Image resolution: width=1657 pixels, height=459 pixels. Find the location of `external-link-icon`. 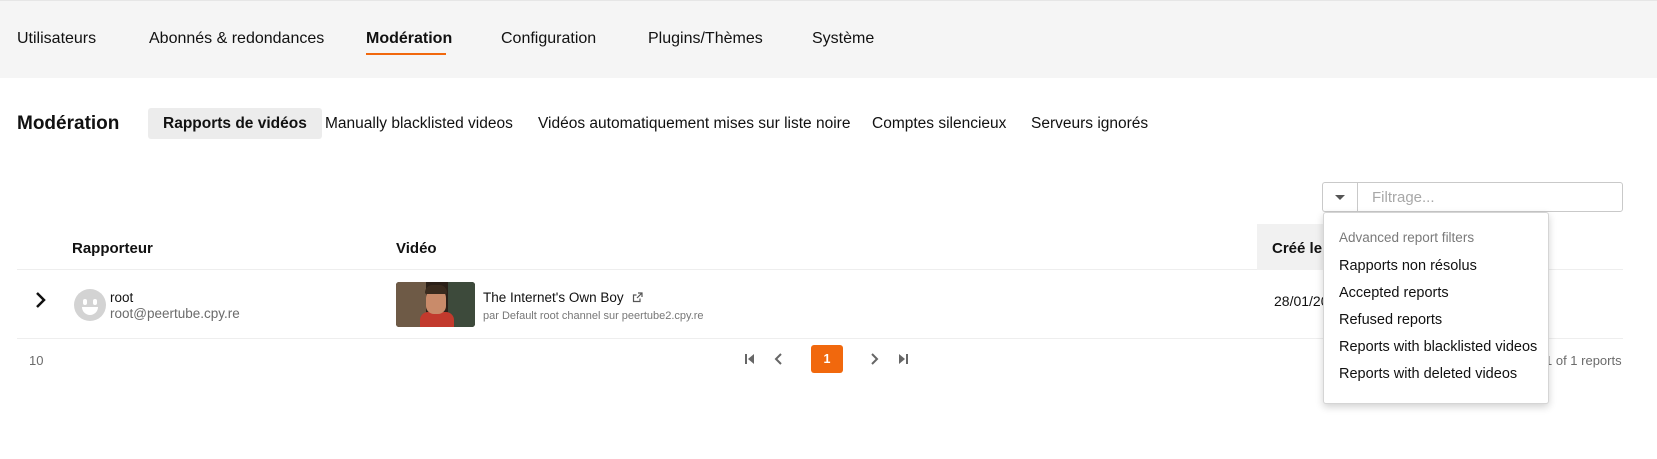

external-link-icon is located at coordinates (638, 298).